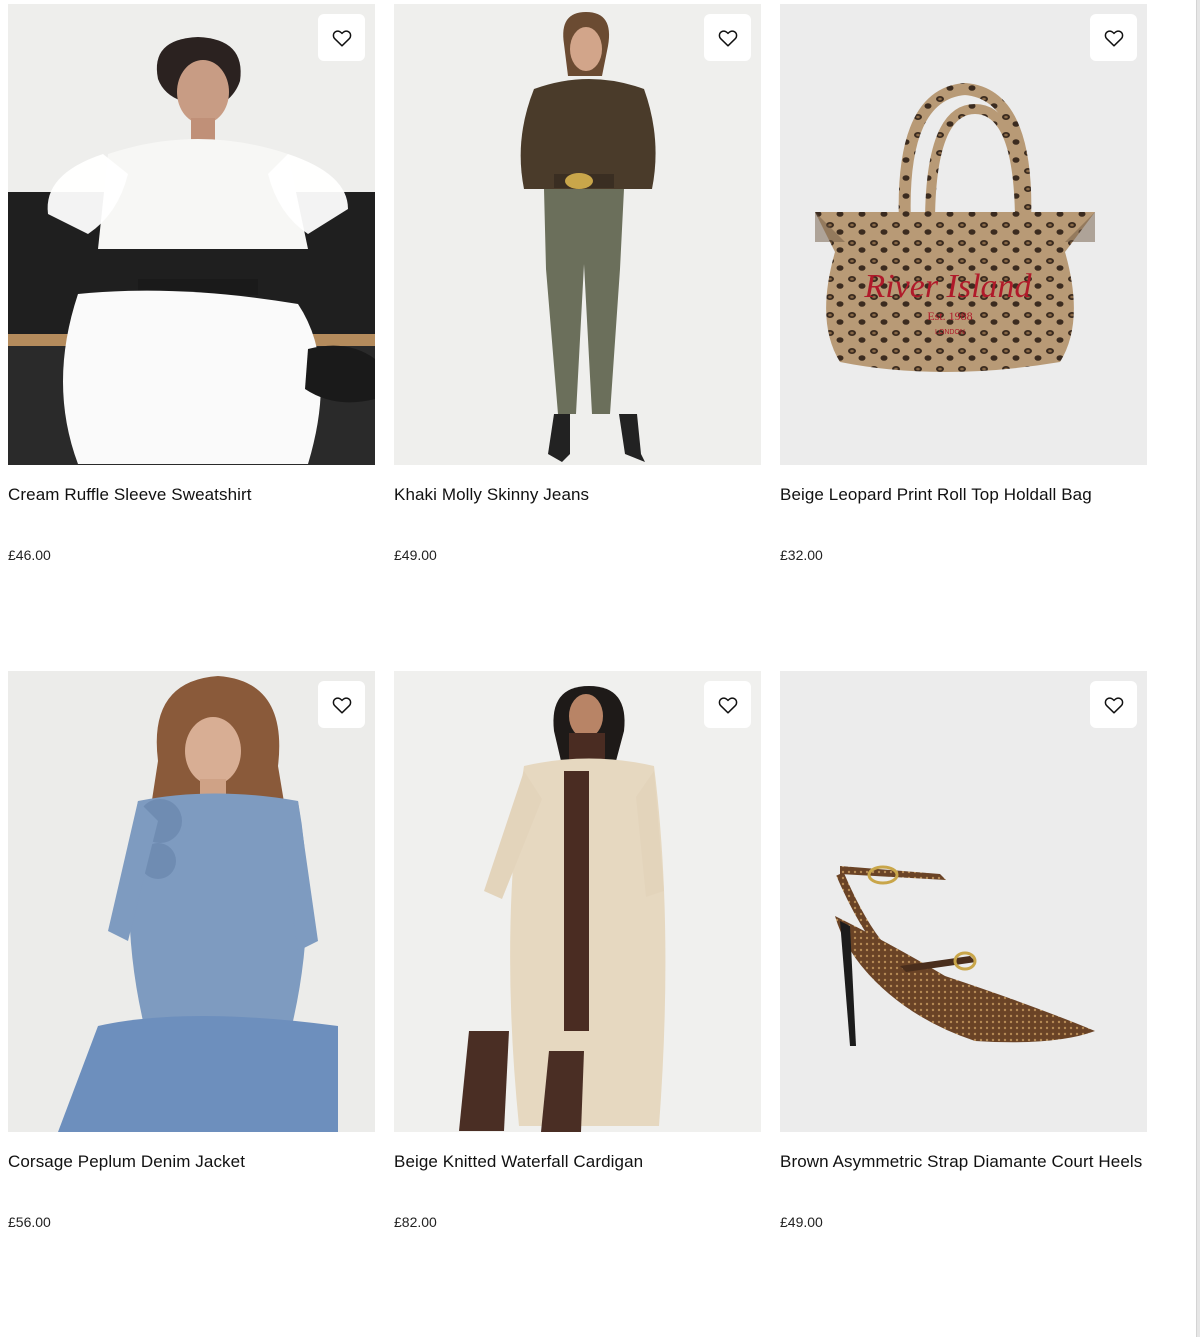 The image size is (1200, 1337). What do you see at coordinates (936, 495) in the screenshot?
I see `product-title: Beige Leopard Print Roll Top Holdall Bag` at bounding box center [936, 495].